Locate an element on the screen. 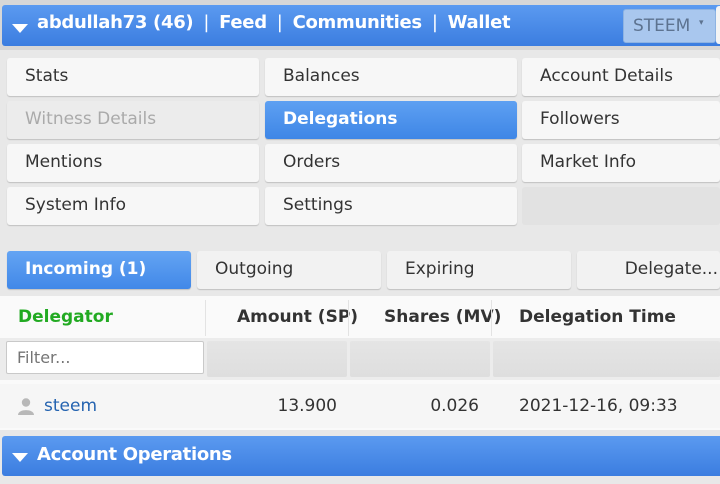 This screenshot has width=720, height=484. menu-market-info: Market Info is located at coordinates (621, 163).